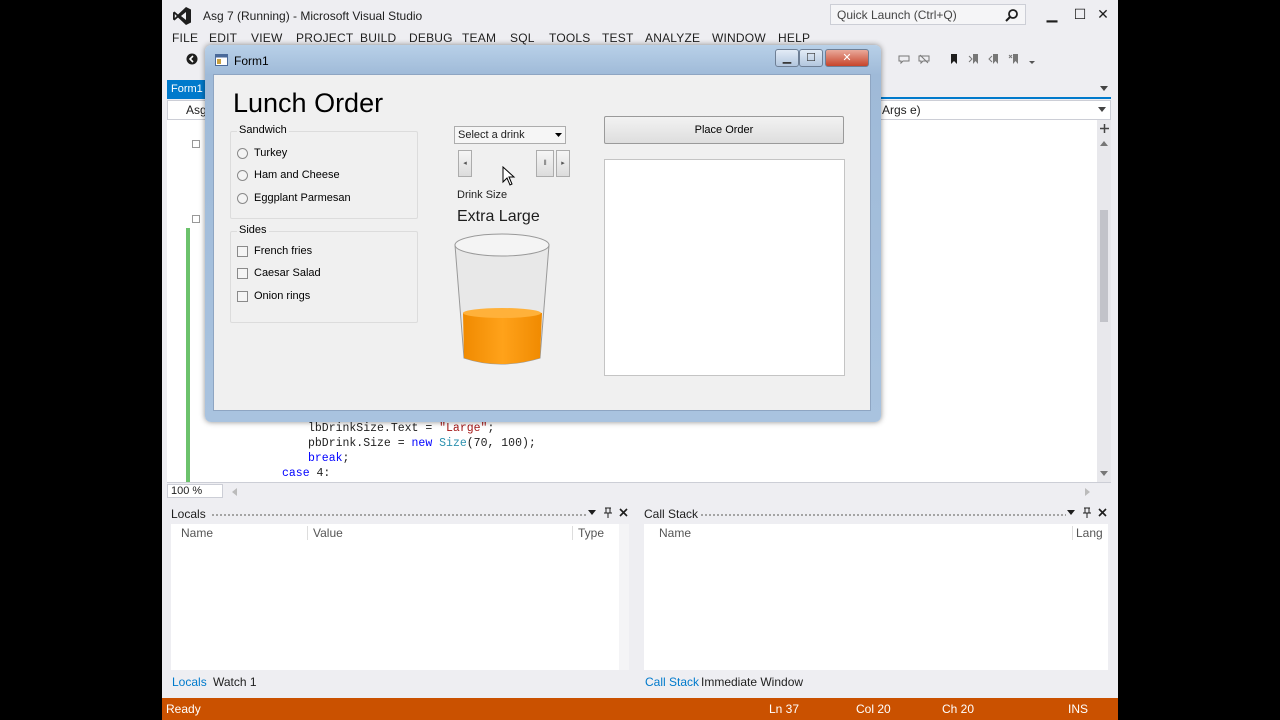  I want to click on checkbox-caesar-salad, so click(242, 273).